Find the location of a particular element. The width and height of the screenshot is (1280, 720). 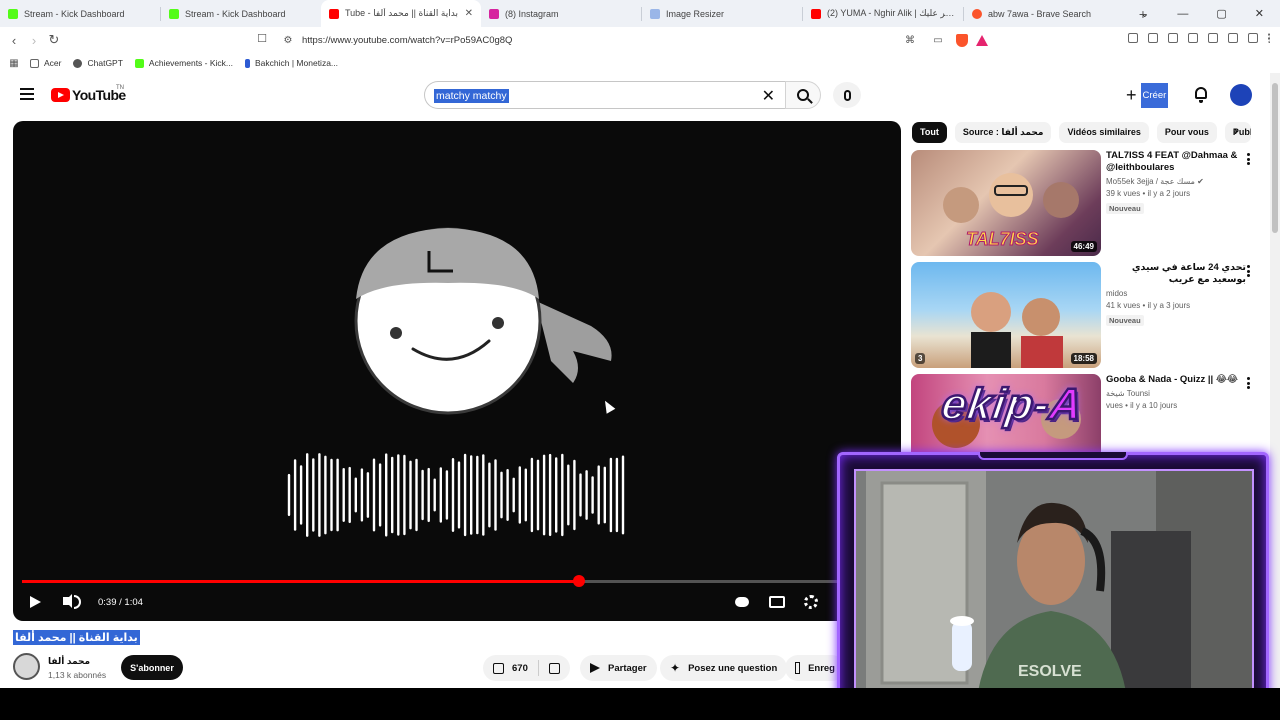

settings-gear-icon is located at coordinates (811, 602).